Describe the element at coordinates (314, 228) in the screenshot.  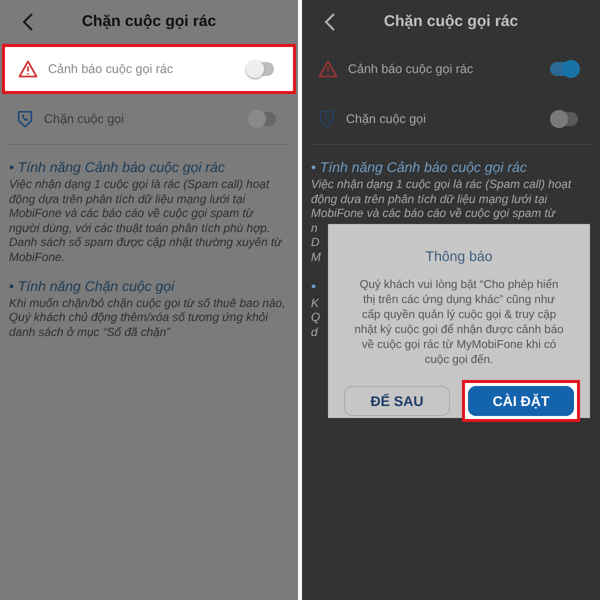
I see `description-line: n` at that location.